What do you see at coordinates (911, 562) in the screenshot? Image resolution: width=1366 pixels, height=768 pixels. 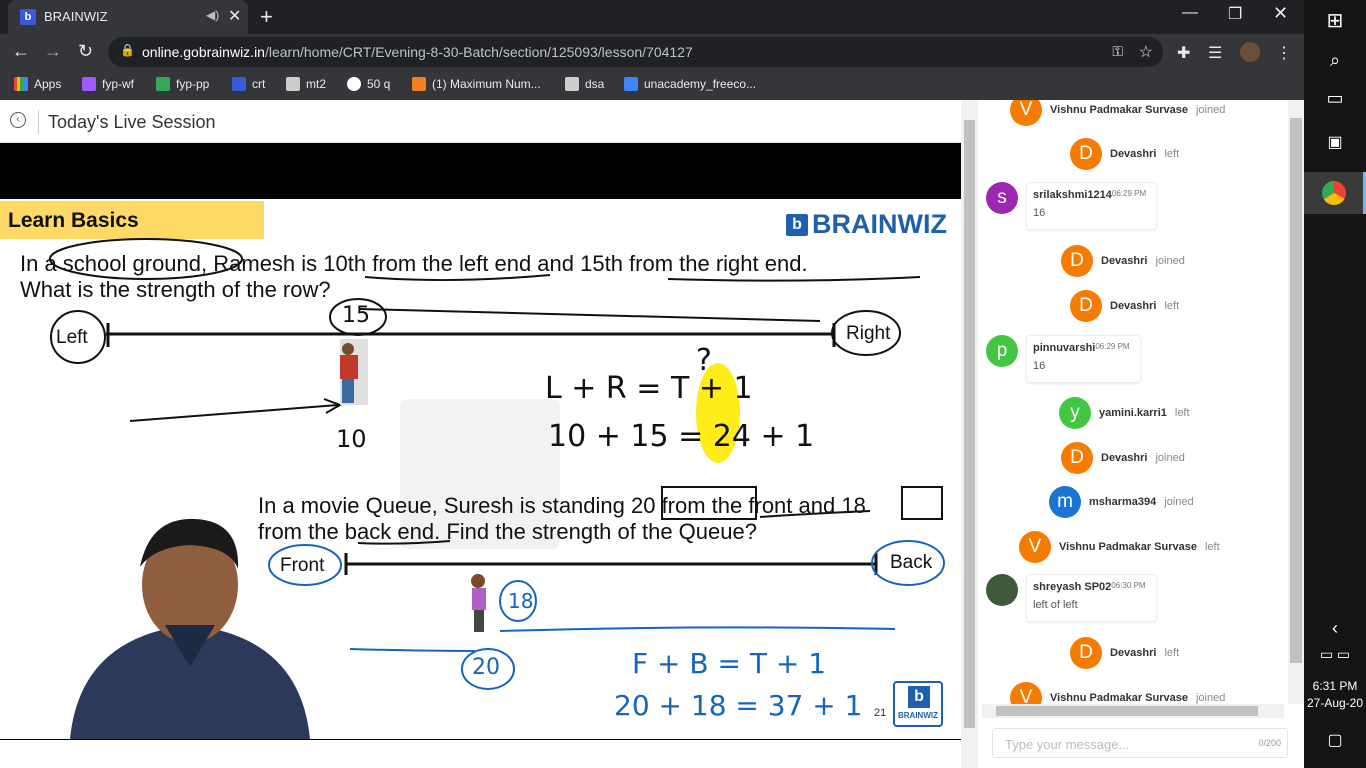 I see `q2-back-label: Back` at bounding box center [911, 562].